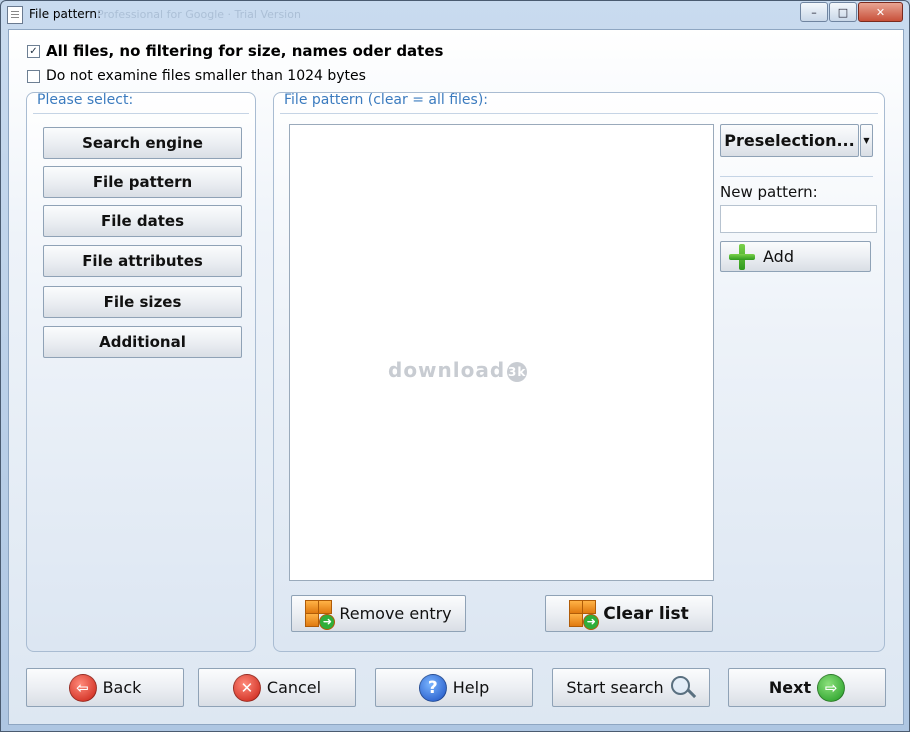  I want to click on start-search-button: Start search, so click(631, 687).